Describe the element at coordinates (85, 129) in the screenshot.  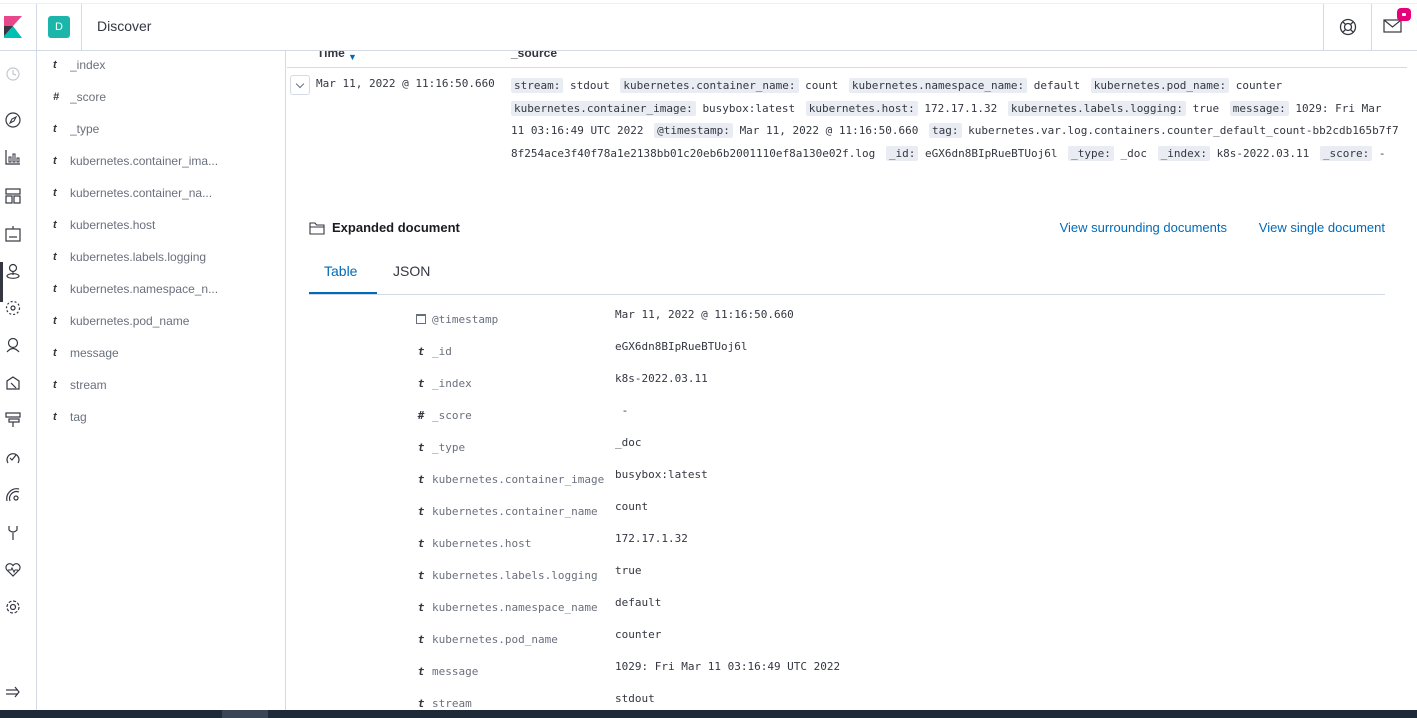
I see `field-name: _type` at that location.